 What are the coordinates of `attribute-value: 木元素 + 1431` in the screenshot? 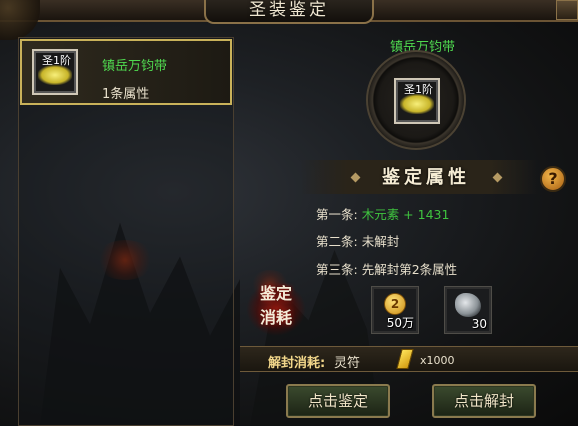 It's located at (405, 214).